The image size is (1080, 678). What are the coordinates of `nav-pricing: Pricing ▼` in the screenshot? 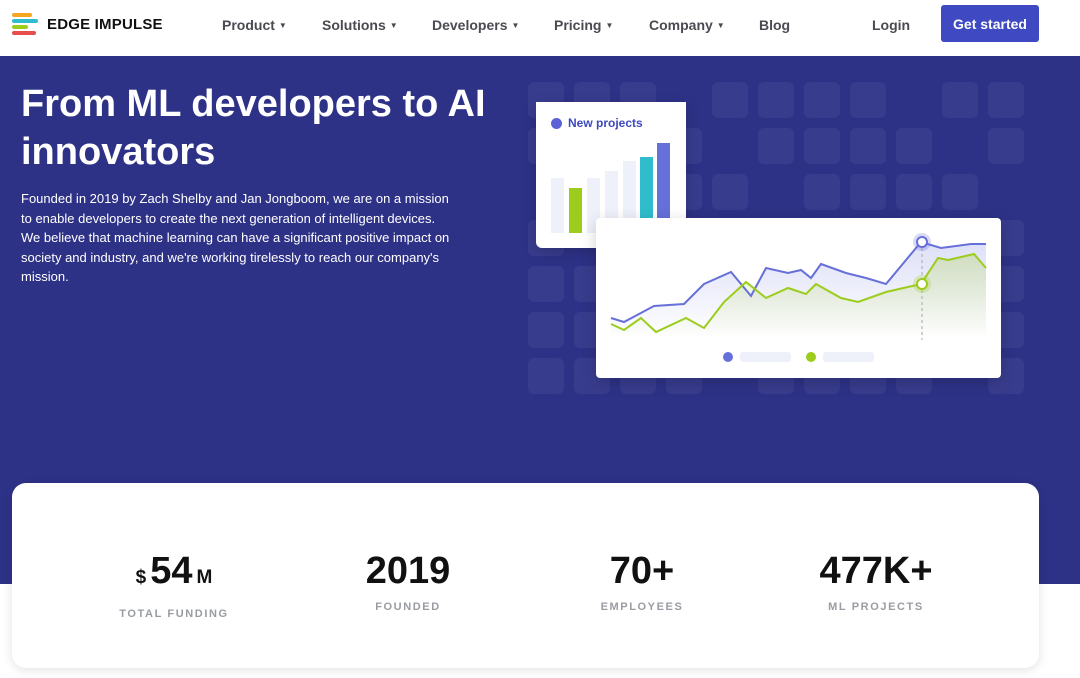 It's located at (583, 25).